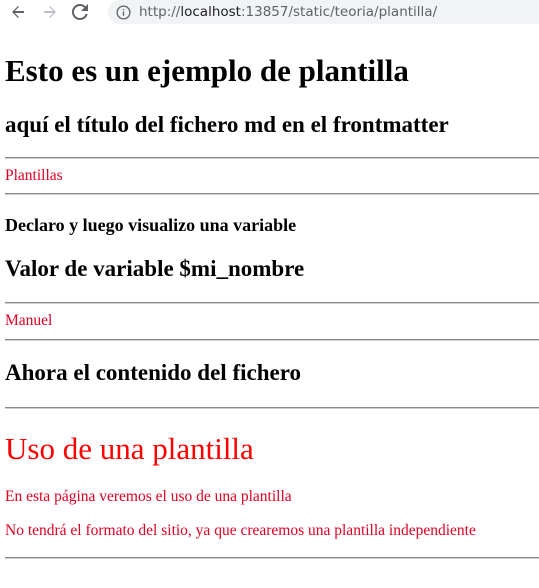 The image size is (539, 588). I want to click on reload-icon, so click(80, 12).